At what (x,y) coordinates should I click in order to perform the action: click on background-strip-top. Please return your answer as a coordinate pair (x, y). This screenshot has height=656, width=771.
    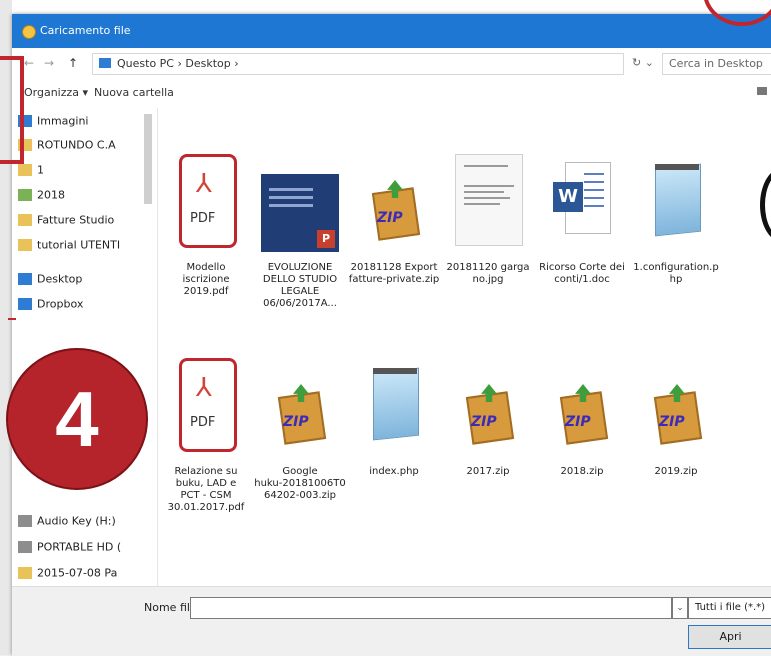
    Looking at the image, I should click on (385, 7).